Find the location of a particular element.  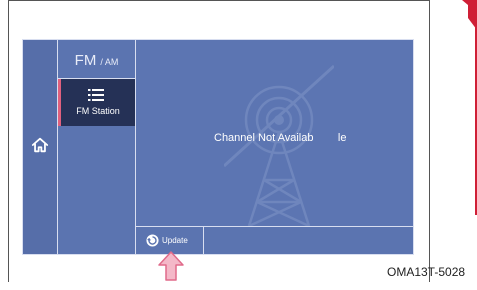

source-fm-label: FM is located at coordinates (85, 60).